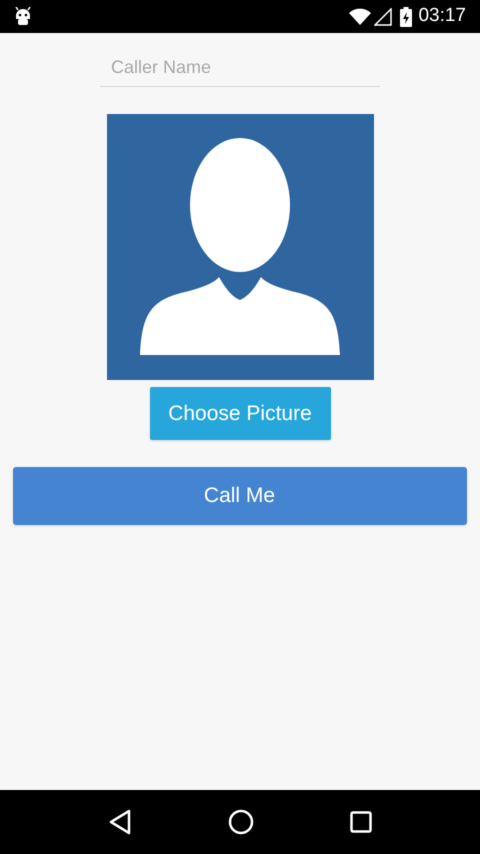 The width and height of the screenshot is (480, 854). I want to click on recents-icon, so click(361, 822).